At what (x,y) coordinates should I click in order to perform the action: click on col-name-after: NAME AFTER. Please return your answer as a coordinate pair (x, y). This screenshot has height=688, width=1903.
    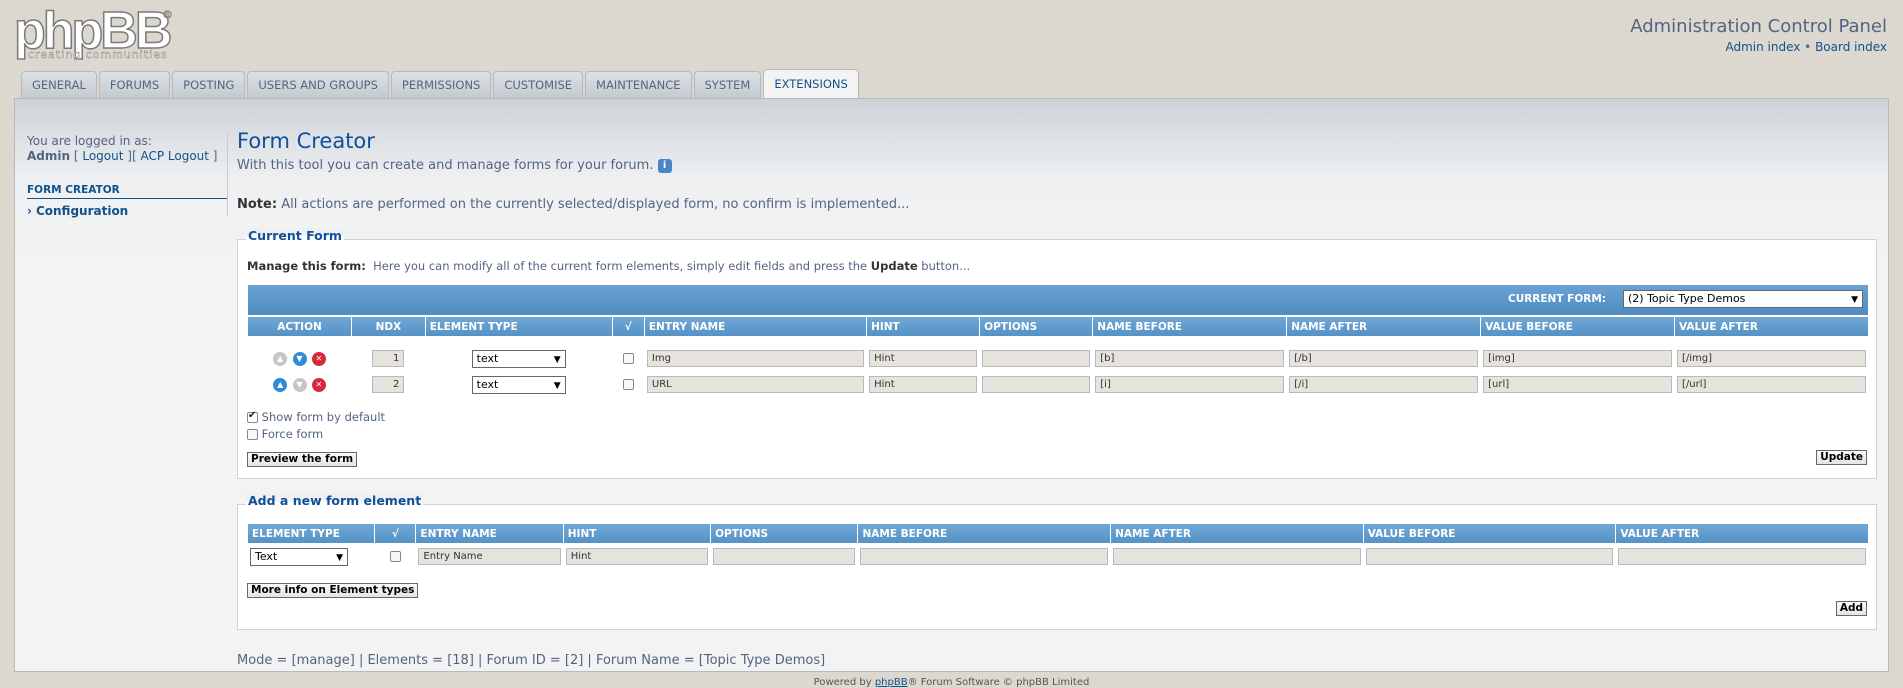
    Looking at the image, I should click on (1384, 326).